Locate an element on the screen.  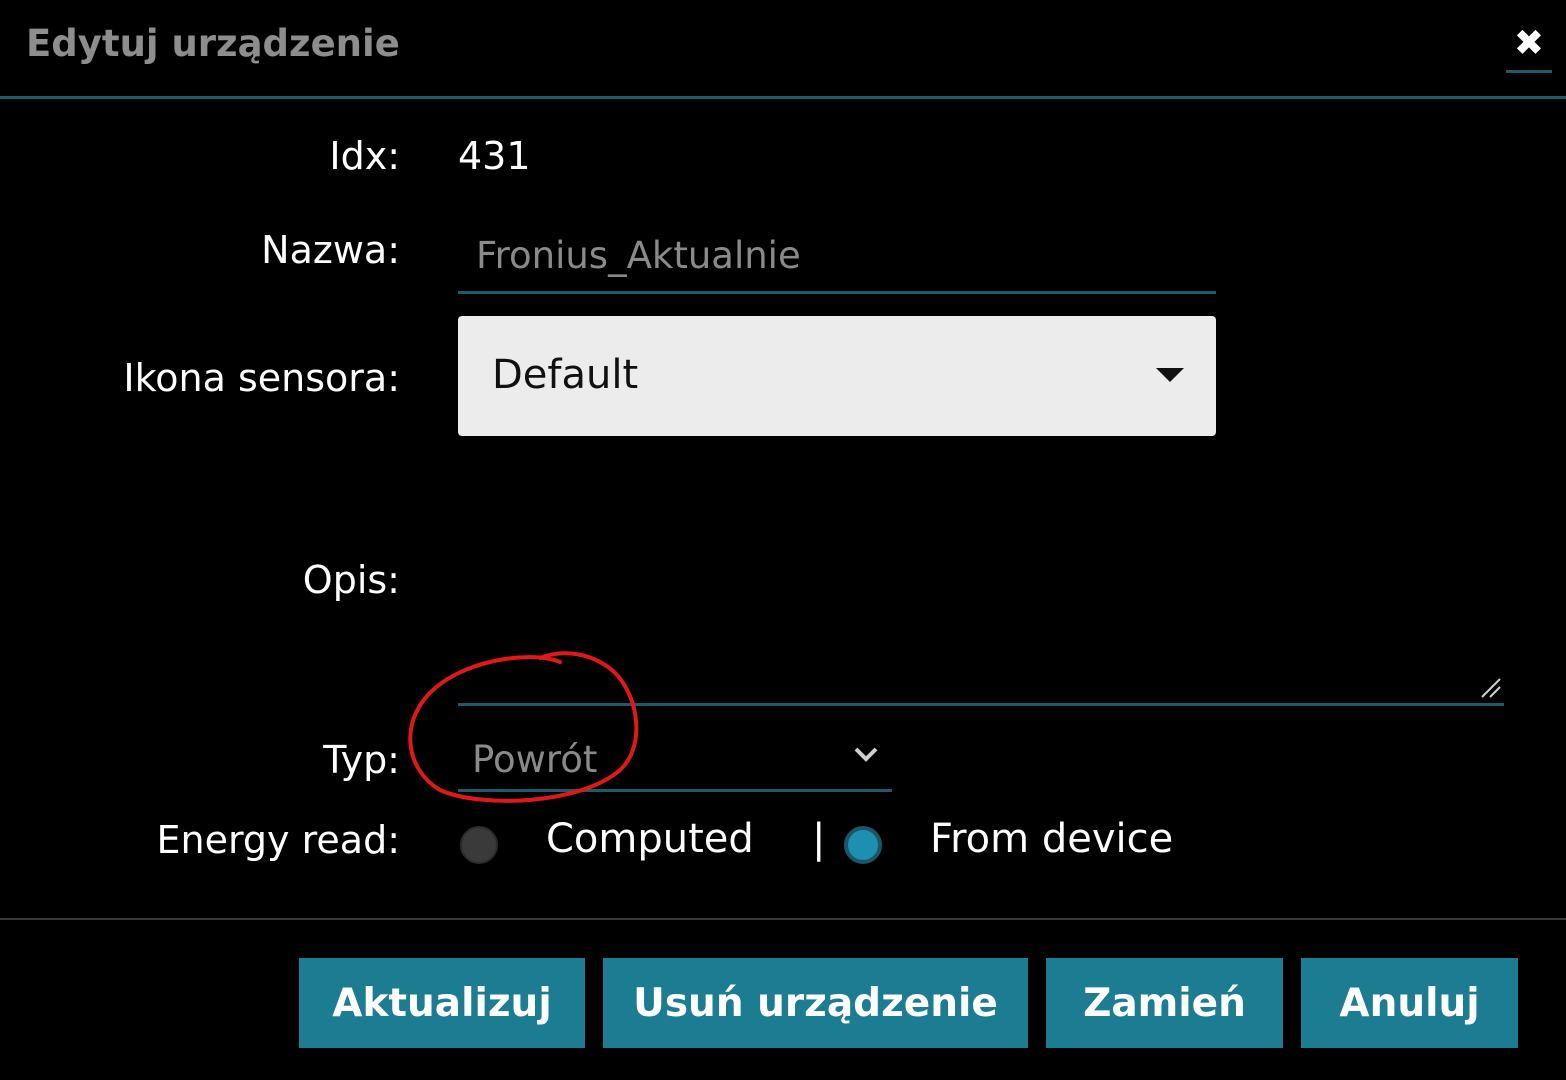
type-label: Typ: is located at coordinates (361, 760).